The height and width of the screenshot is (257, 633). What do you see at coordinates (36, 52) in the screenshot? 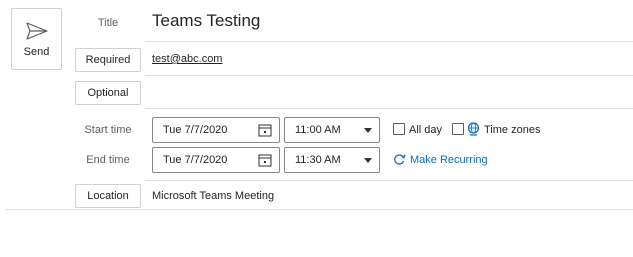
I see `send-label: Send` at bounding box center [36, 52].